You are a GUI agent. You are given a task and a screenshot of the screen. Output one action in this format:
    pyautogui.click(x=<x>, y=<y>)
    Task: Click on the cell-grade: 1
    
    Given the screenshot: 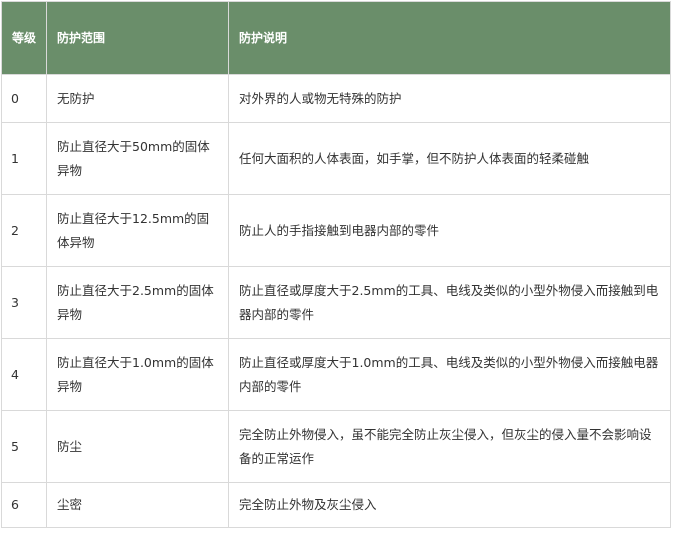 What is the action you would take?
    pyautogui.click(x=24, y=158)
    